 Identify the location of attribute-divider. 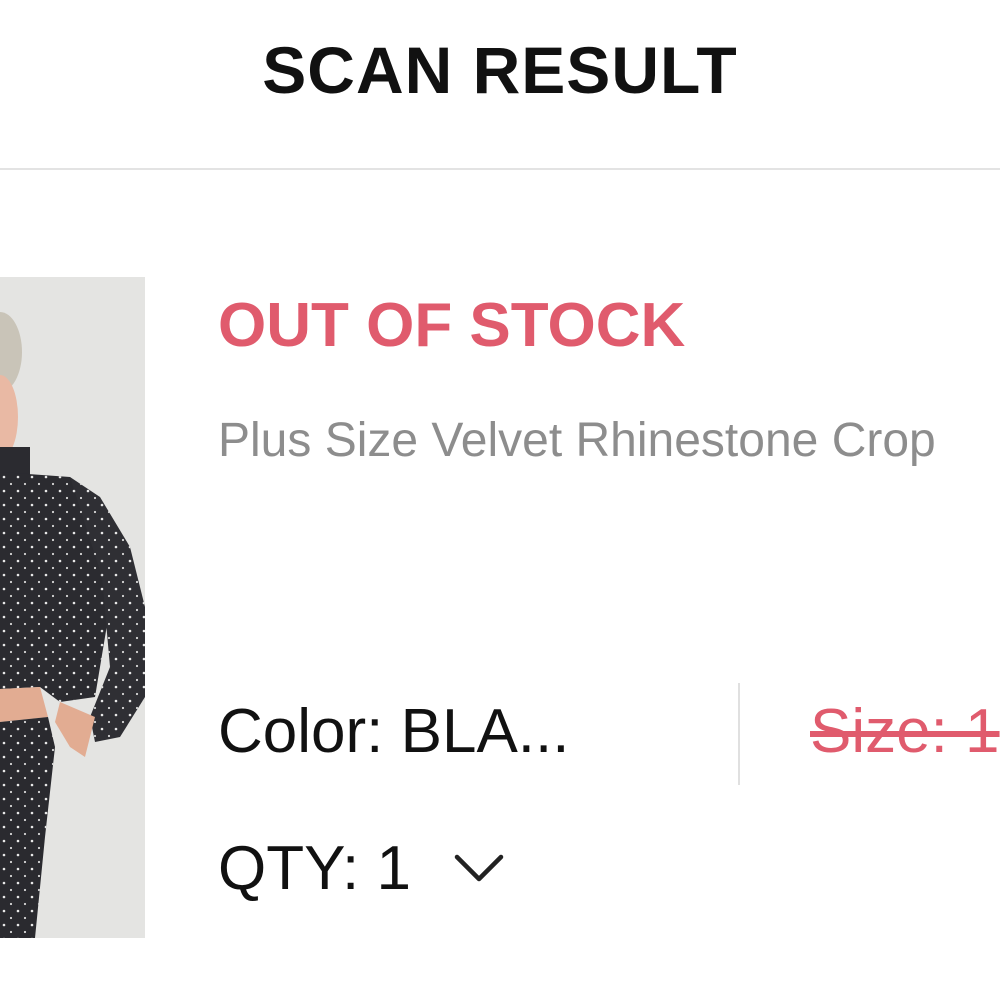
(739, 734).